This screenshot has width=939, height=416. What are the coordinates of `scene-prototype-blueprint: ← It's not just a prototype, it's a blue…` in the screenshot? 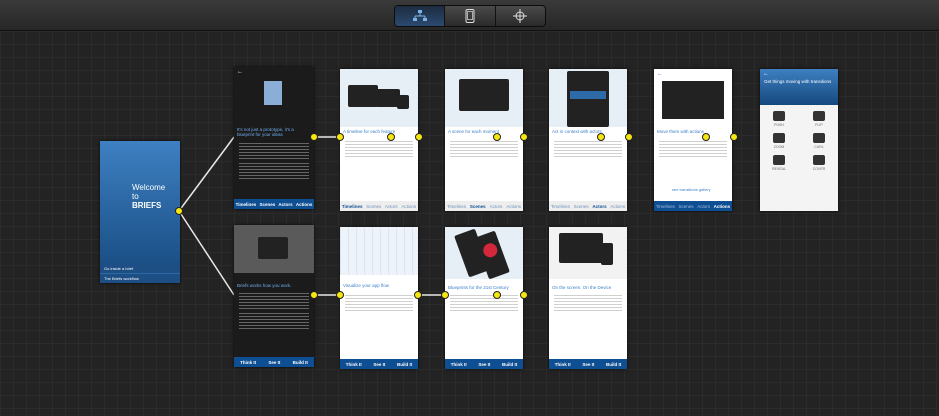 It's located at (274, 138).